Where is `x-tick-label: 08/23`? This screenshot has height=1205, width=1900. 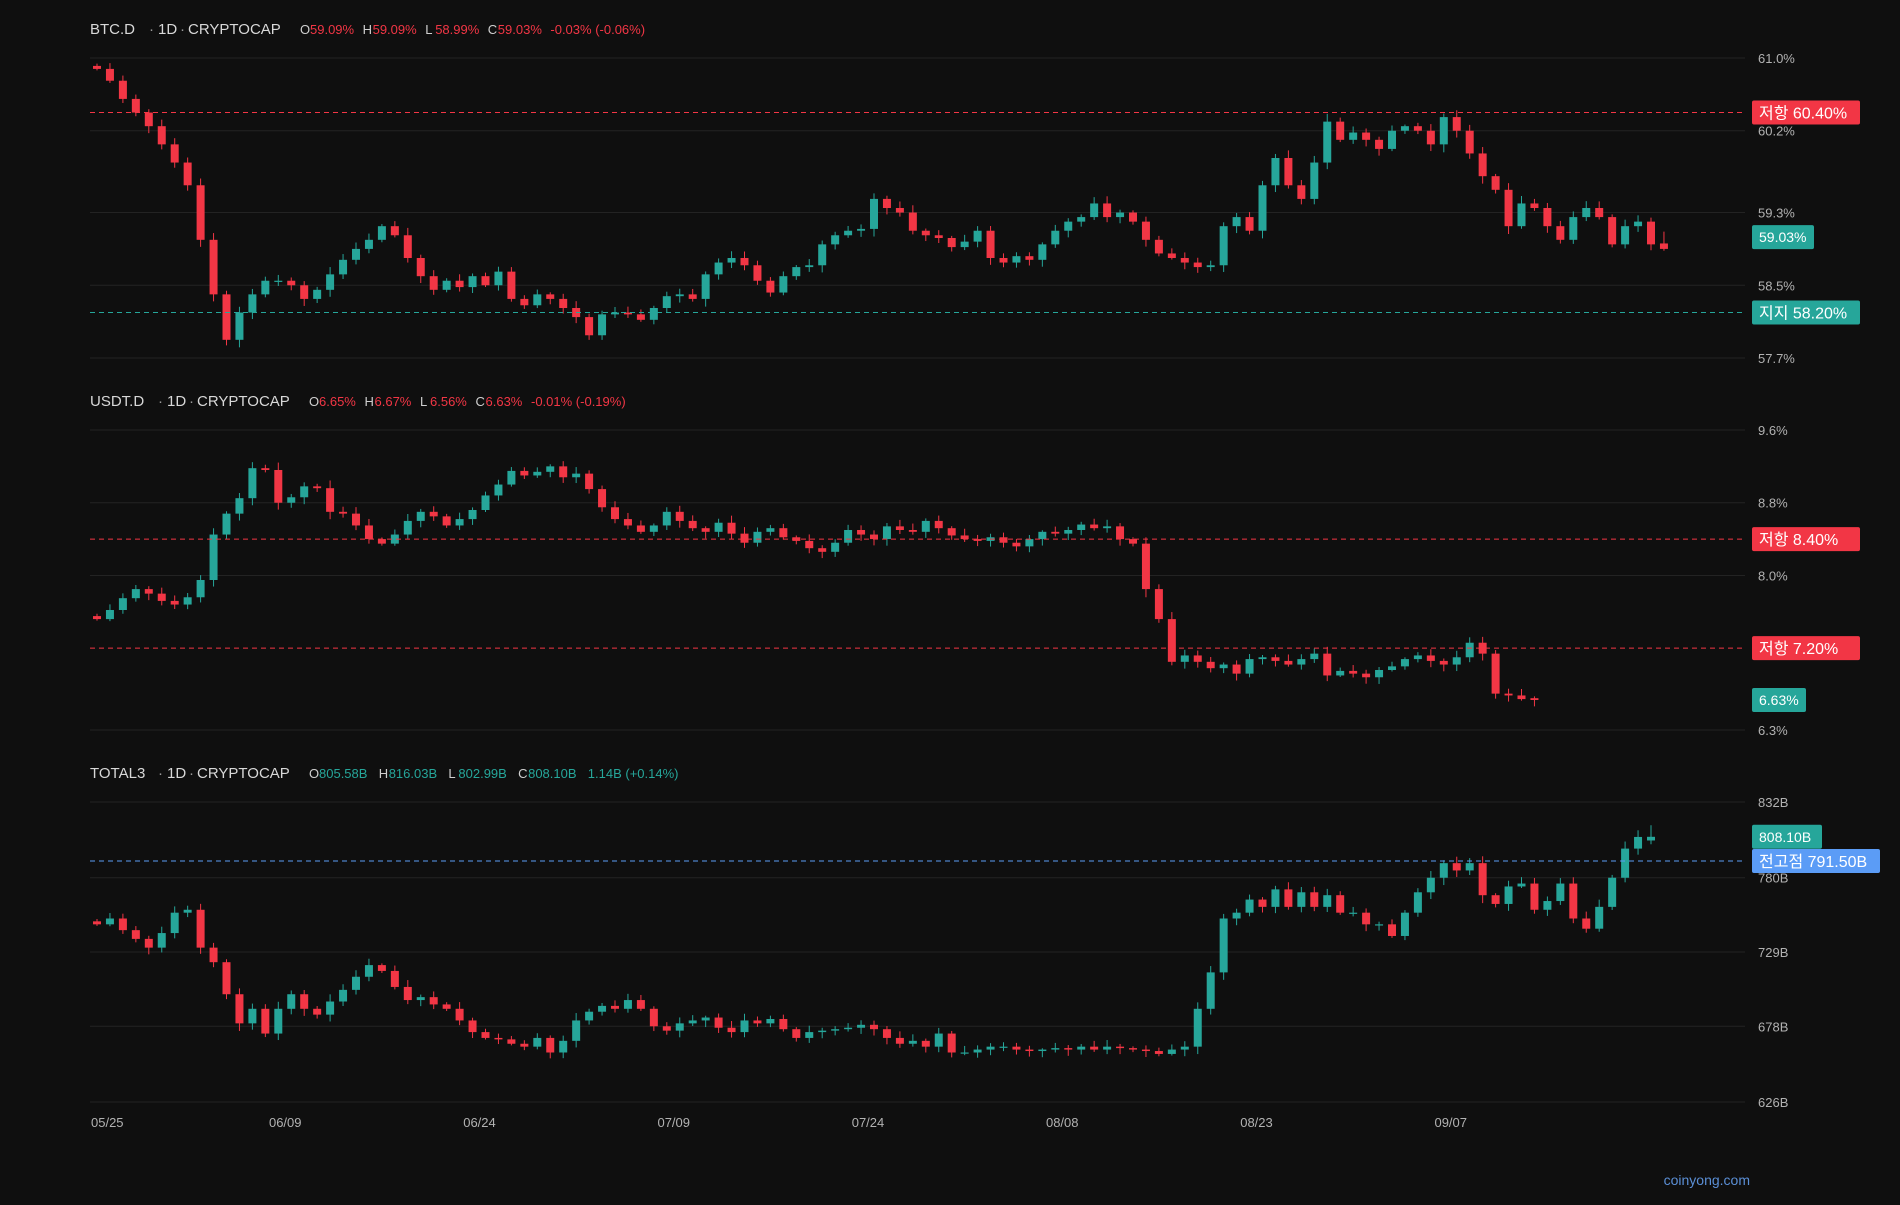 x-tick-label: 08/23 is located at coordinates (1256, 1122).